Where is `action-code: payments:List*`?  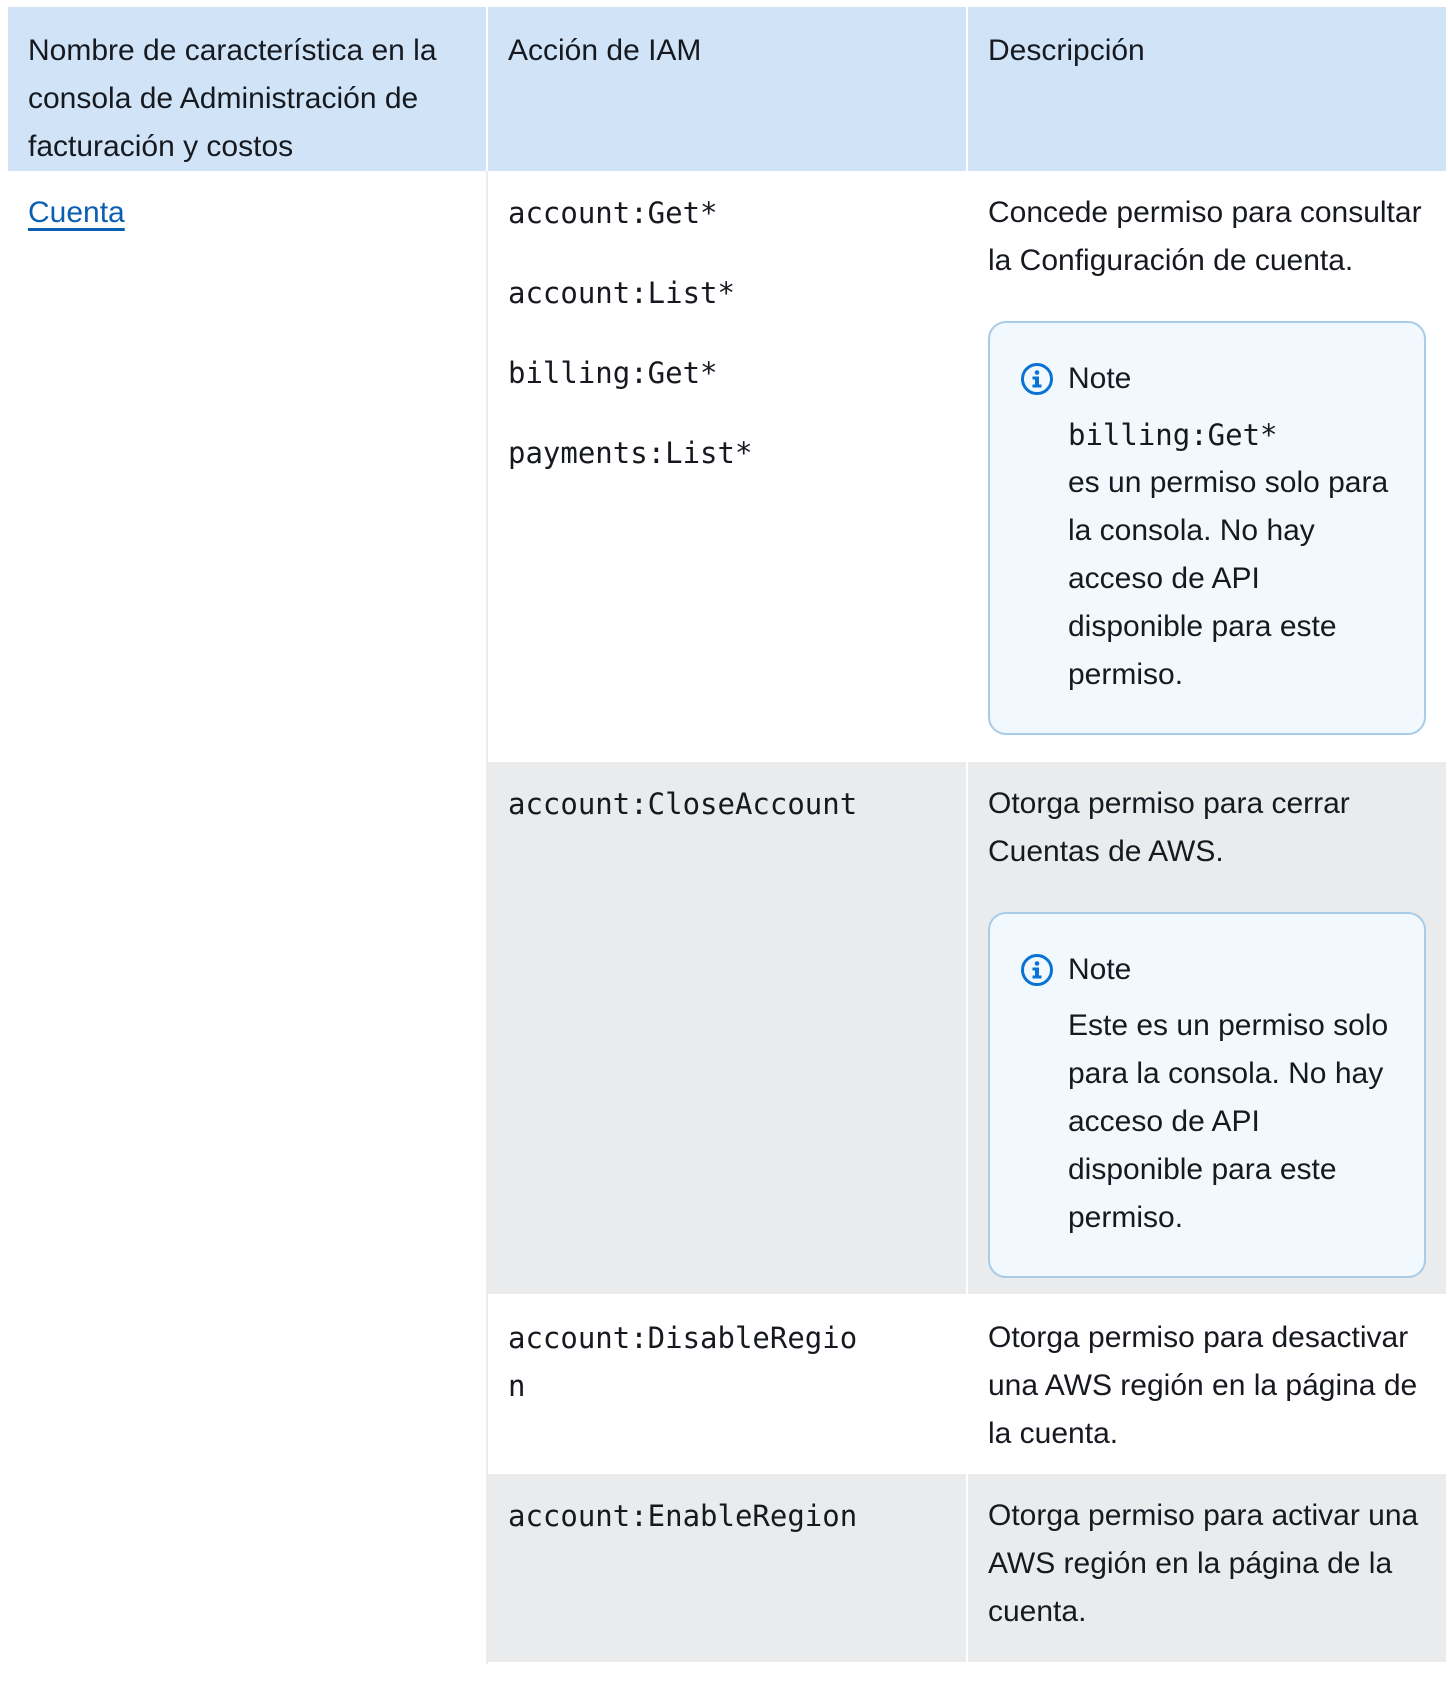 action-code: payments:List* is located at coordinates (630, 453).